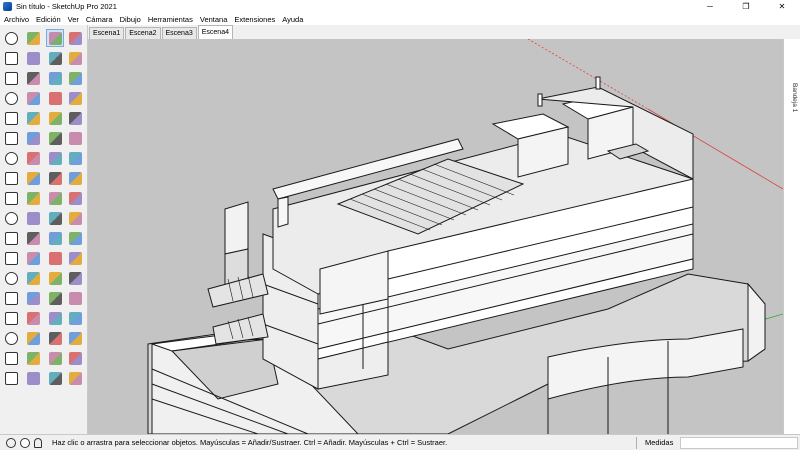 Image resolution: width=800 pixels, height=450 pixels. Describe the element at coordinates (75, 178) in the screenshot. I see `follow-me-icon` at that location.